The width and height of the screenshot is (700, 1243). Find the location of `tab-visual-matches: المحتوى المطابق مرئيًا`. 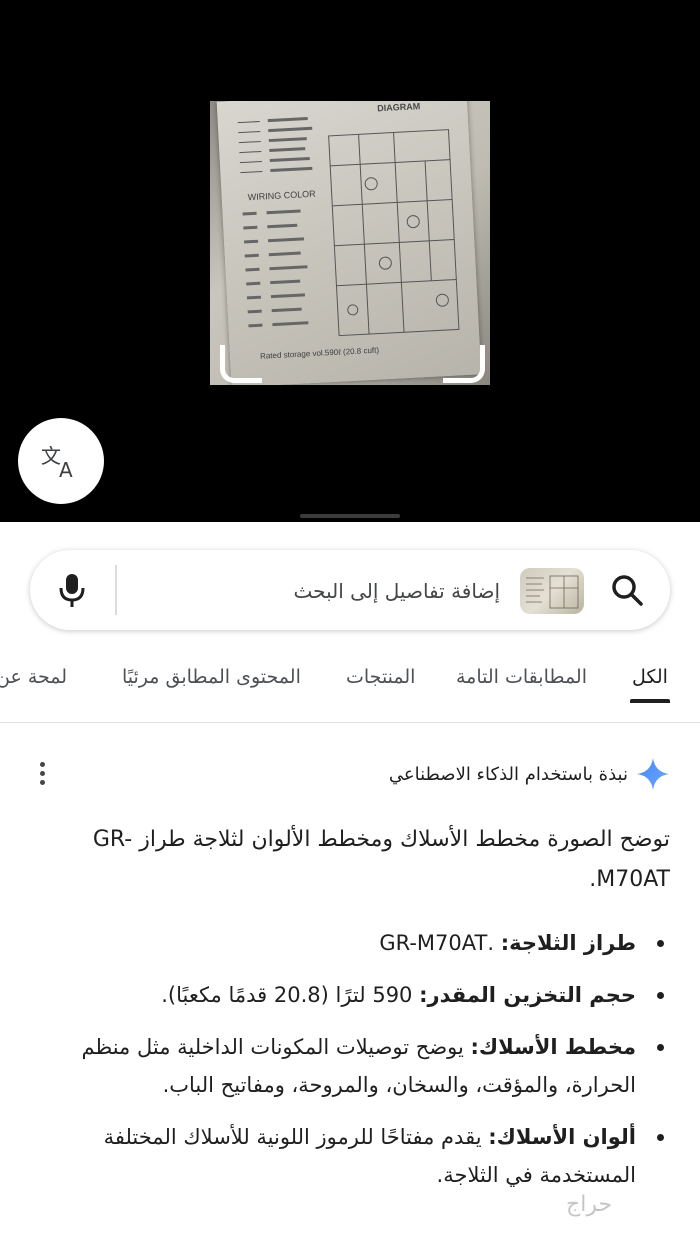

tab-visual-matches: المحتوى المطابق مرئيًا is located at coordinates (211, 677).